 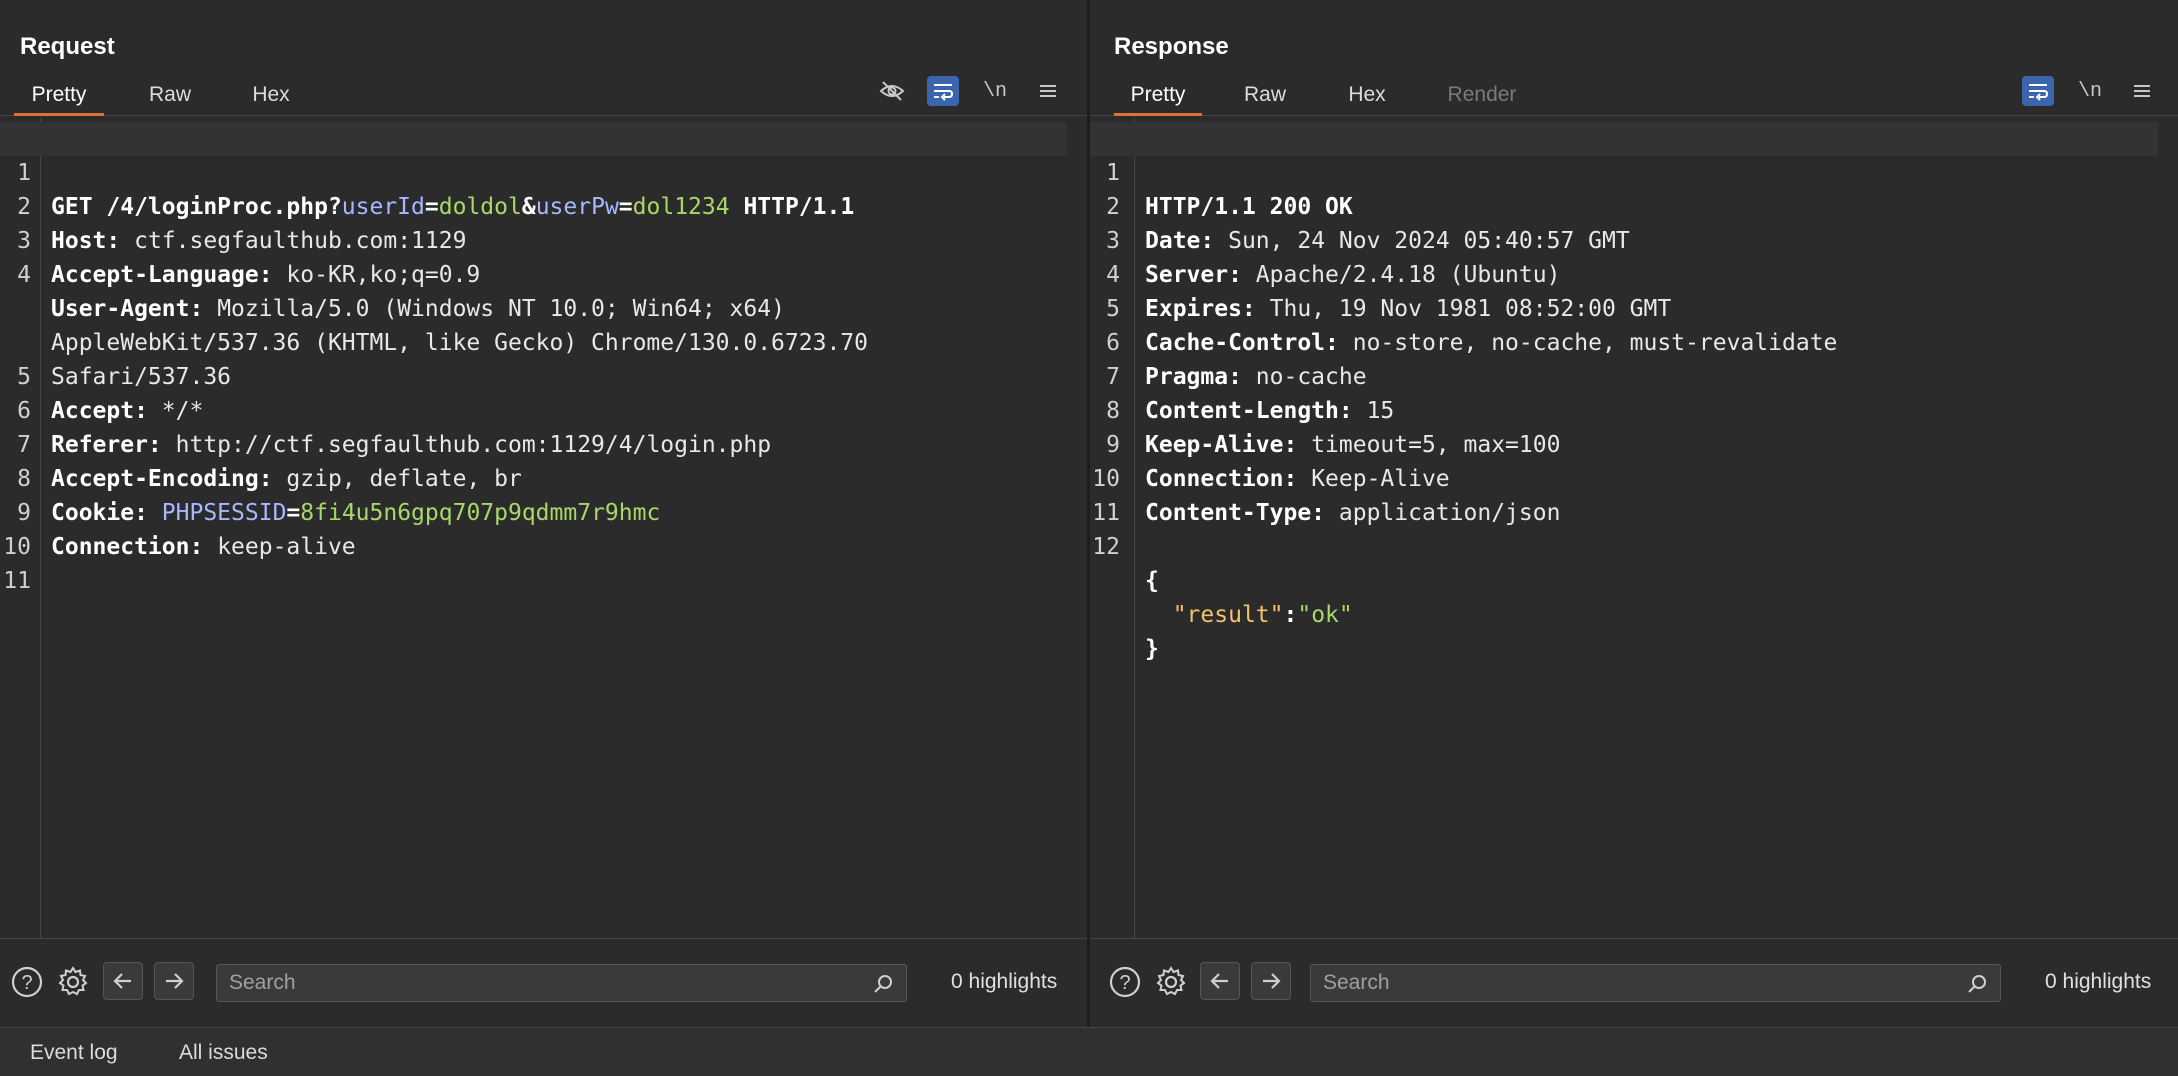 I want to click on status-bar: Event log All issues, so click(x=1089, y=1051).